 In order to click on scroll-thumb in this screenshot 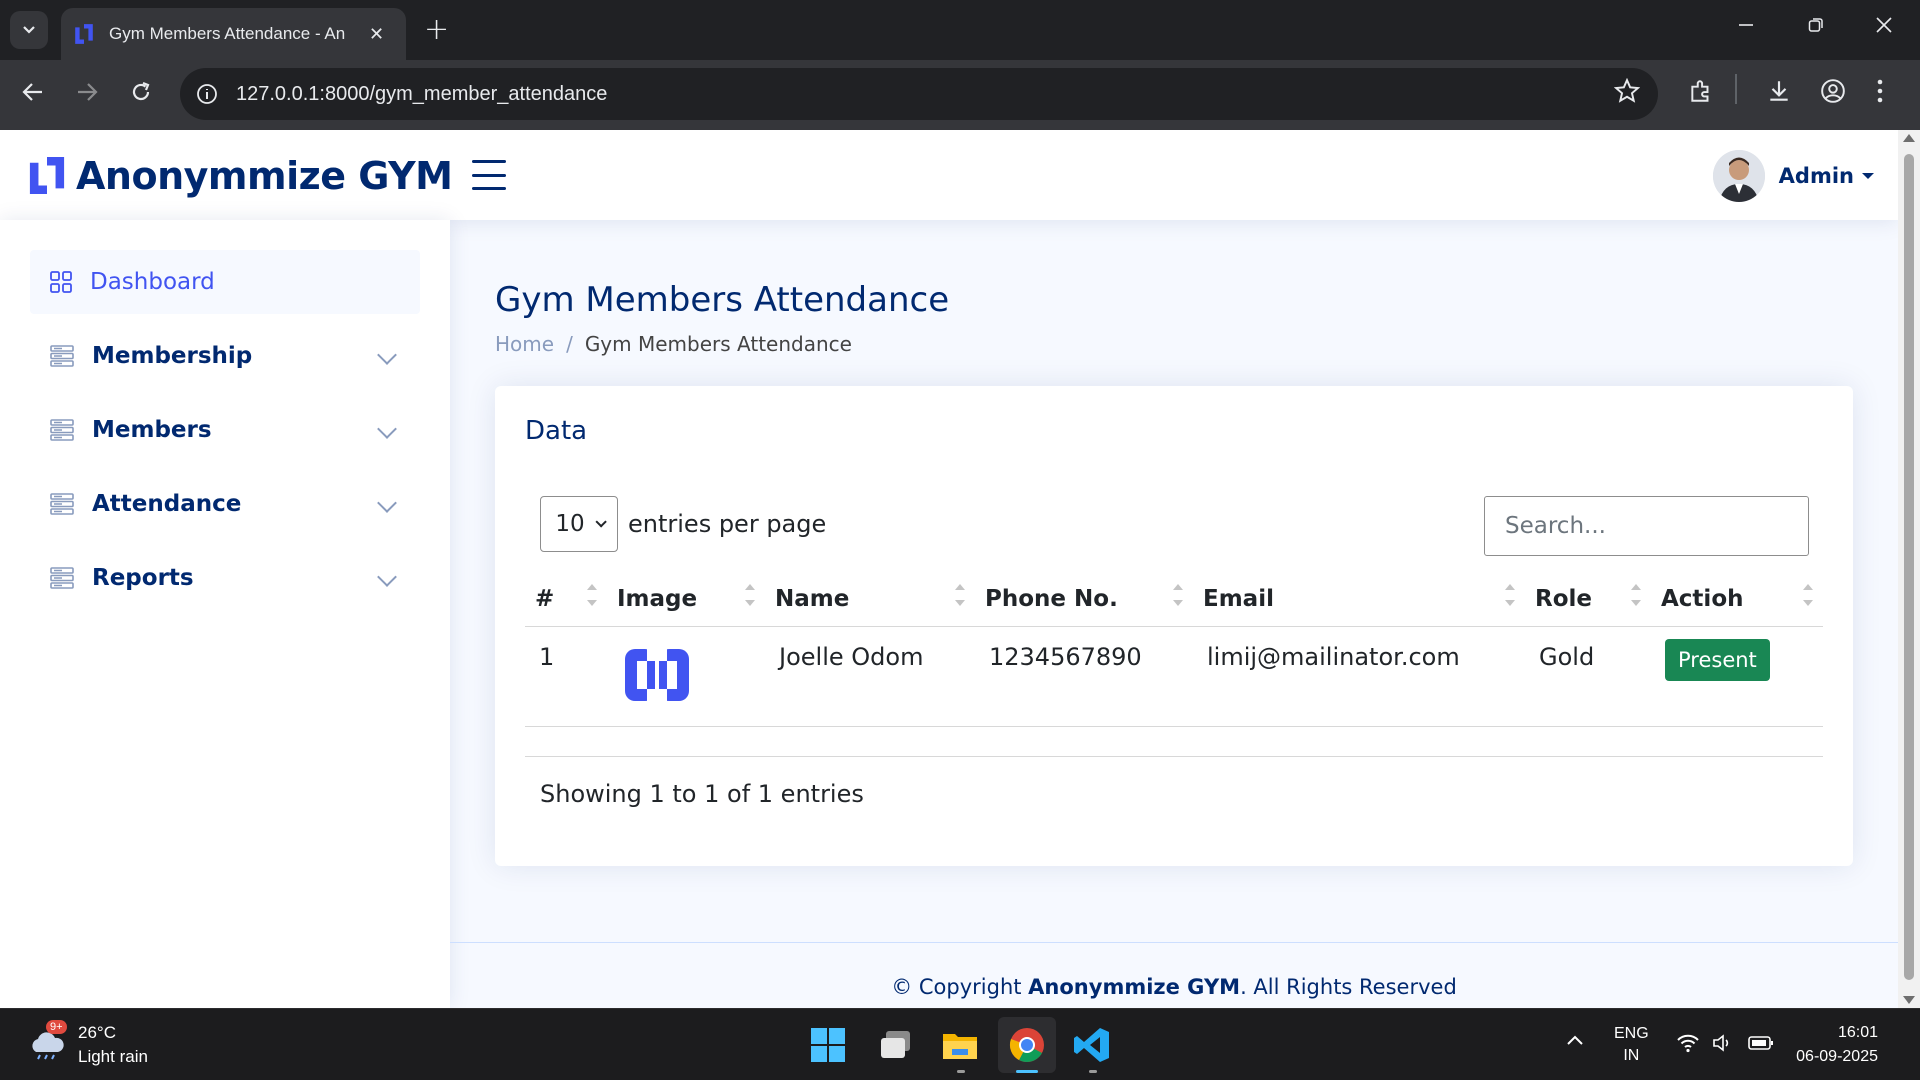, I will do `click(1909, 567)`.